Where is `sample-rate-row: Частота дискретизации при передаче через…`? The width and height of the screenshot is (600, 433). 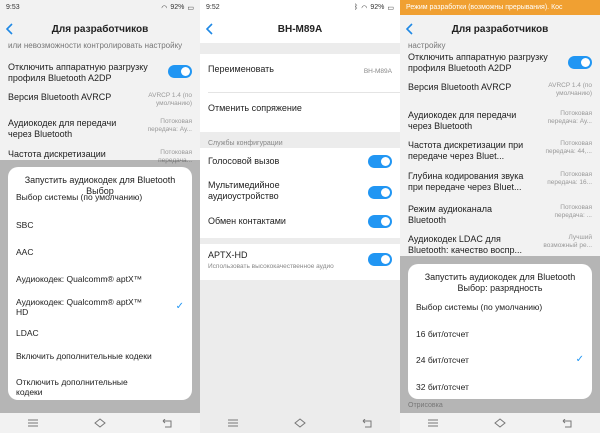
sample-rate-row: Частота дискретизации при передаче через… is located at coordinates (500, 151).